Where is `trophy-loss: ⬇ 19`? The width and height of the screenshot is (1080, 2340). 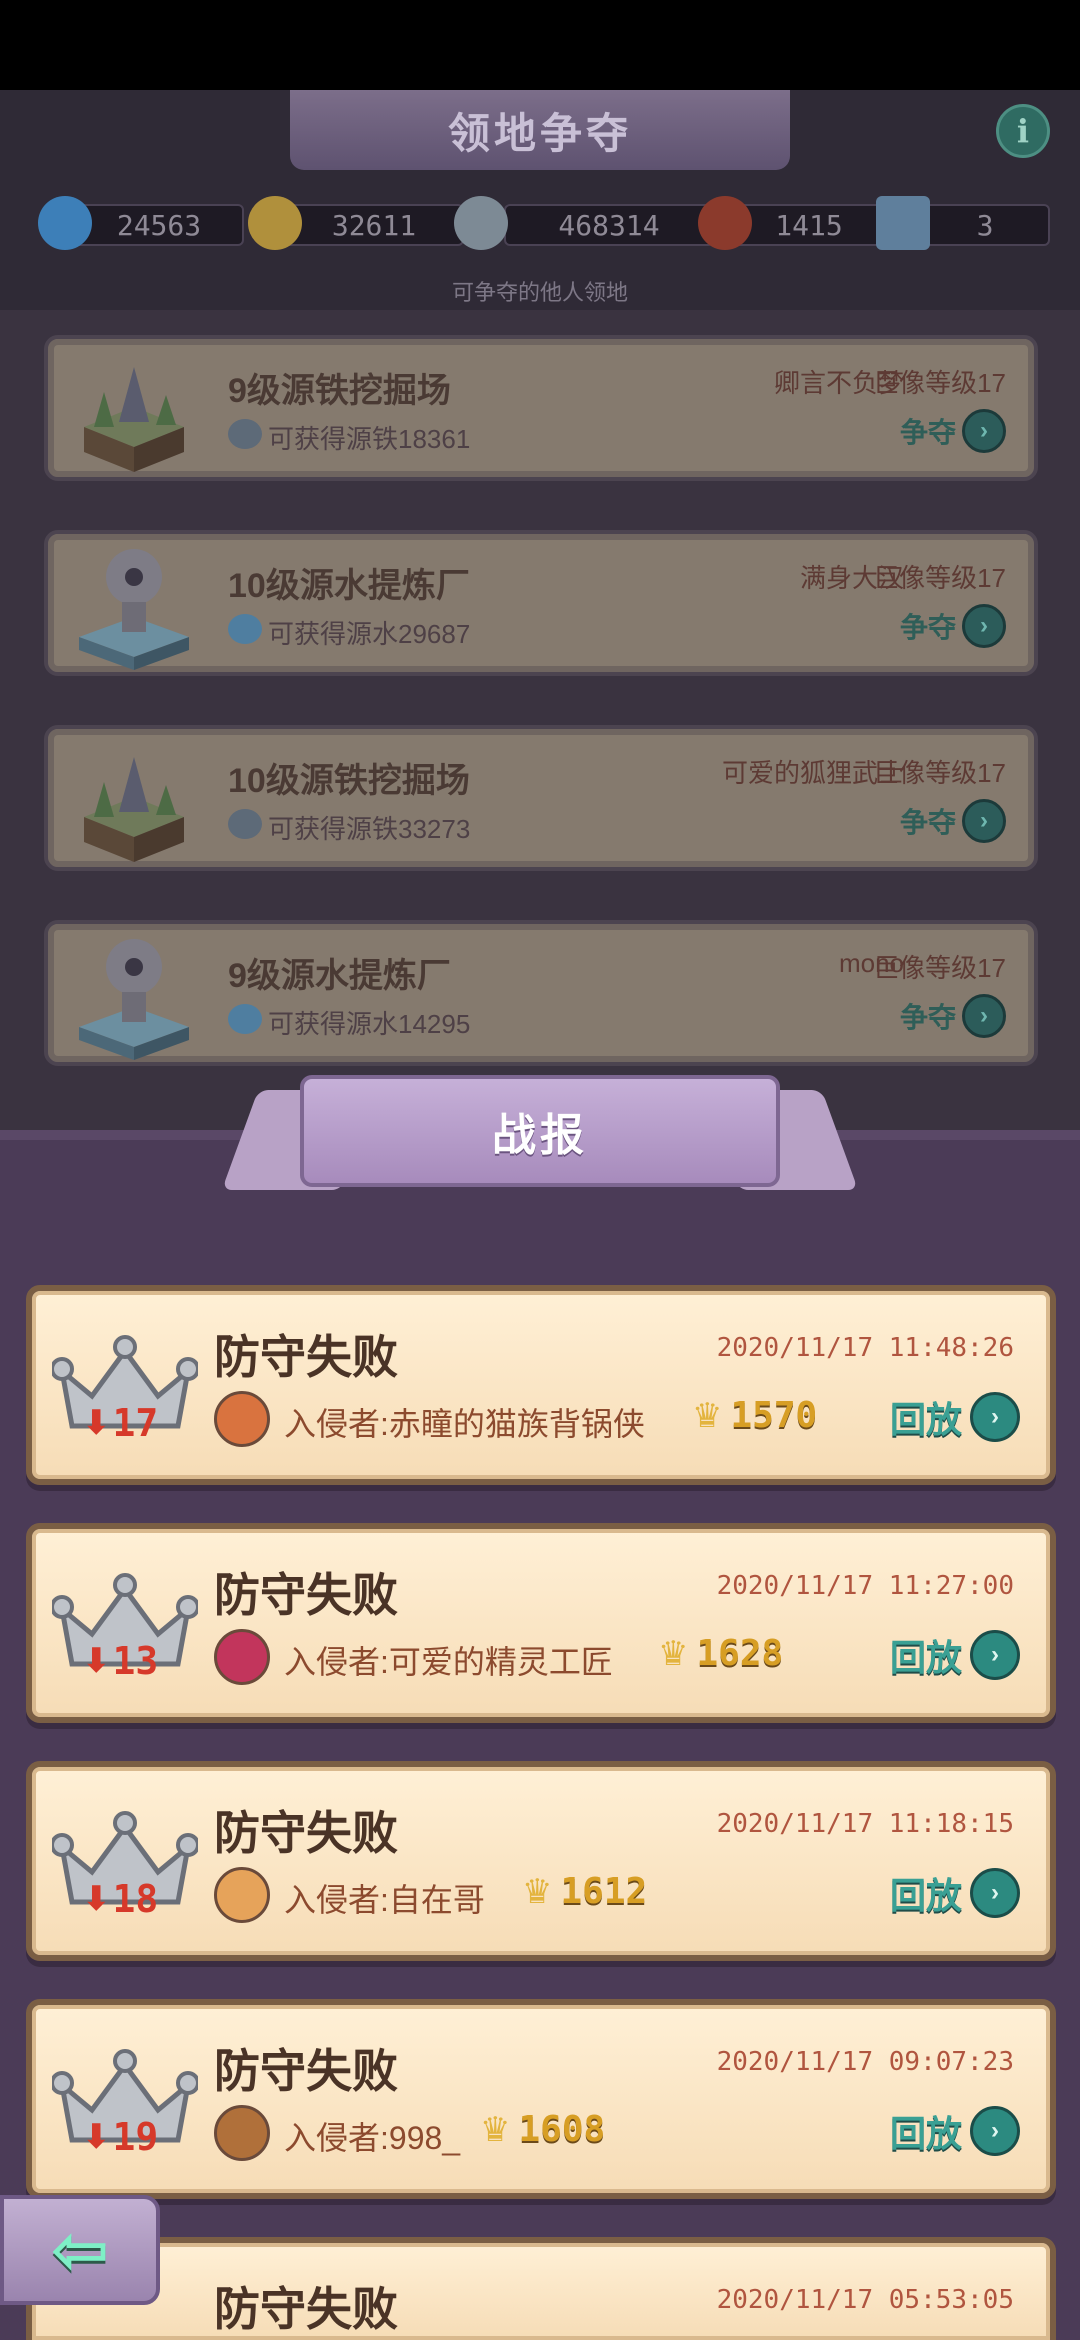 trophy-loss: ⬇ 19 is located at coordinates (120, 2137).